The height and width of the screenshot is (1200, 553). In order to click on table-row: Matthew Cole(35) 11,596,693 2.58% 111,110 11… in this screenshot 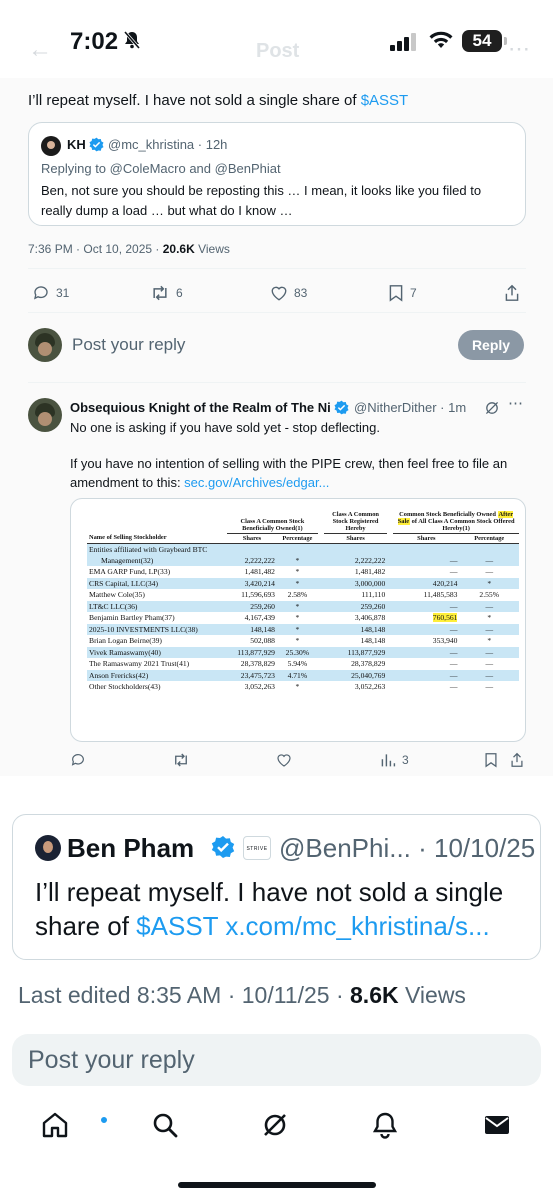, I will do `click(303, 595)`.